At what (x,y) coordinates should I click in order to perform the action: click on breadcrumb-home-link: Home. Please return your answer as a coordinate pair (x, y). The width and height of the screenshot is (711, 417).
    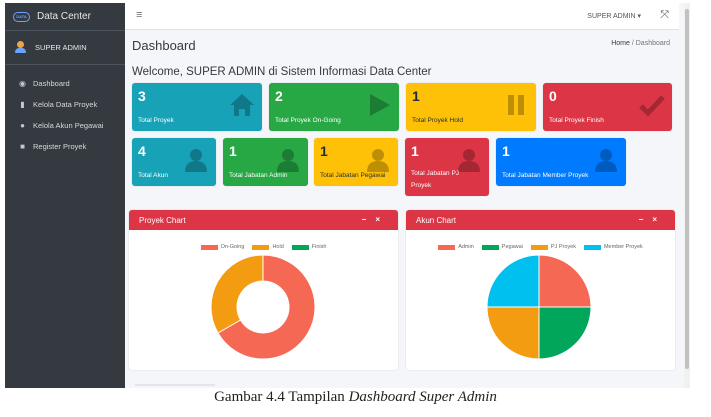
    Looking at the image, I should click on (620, 43).